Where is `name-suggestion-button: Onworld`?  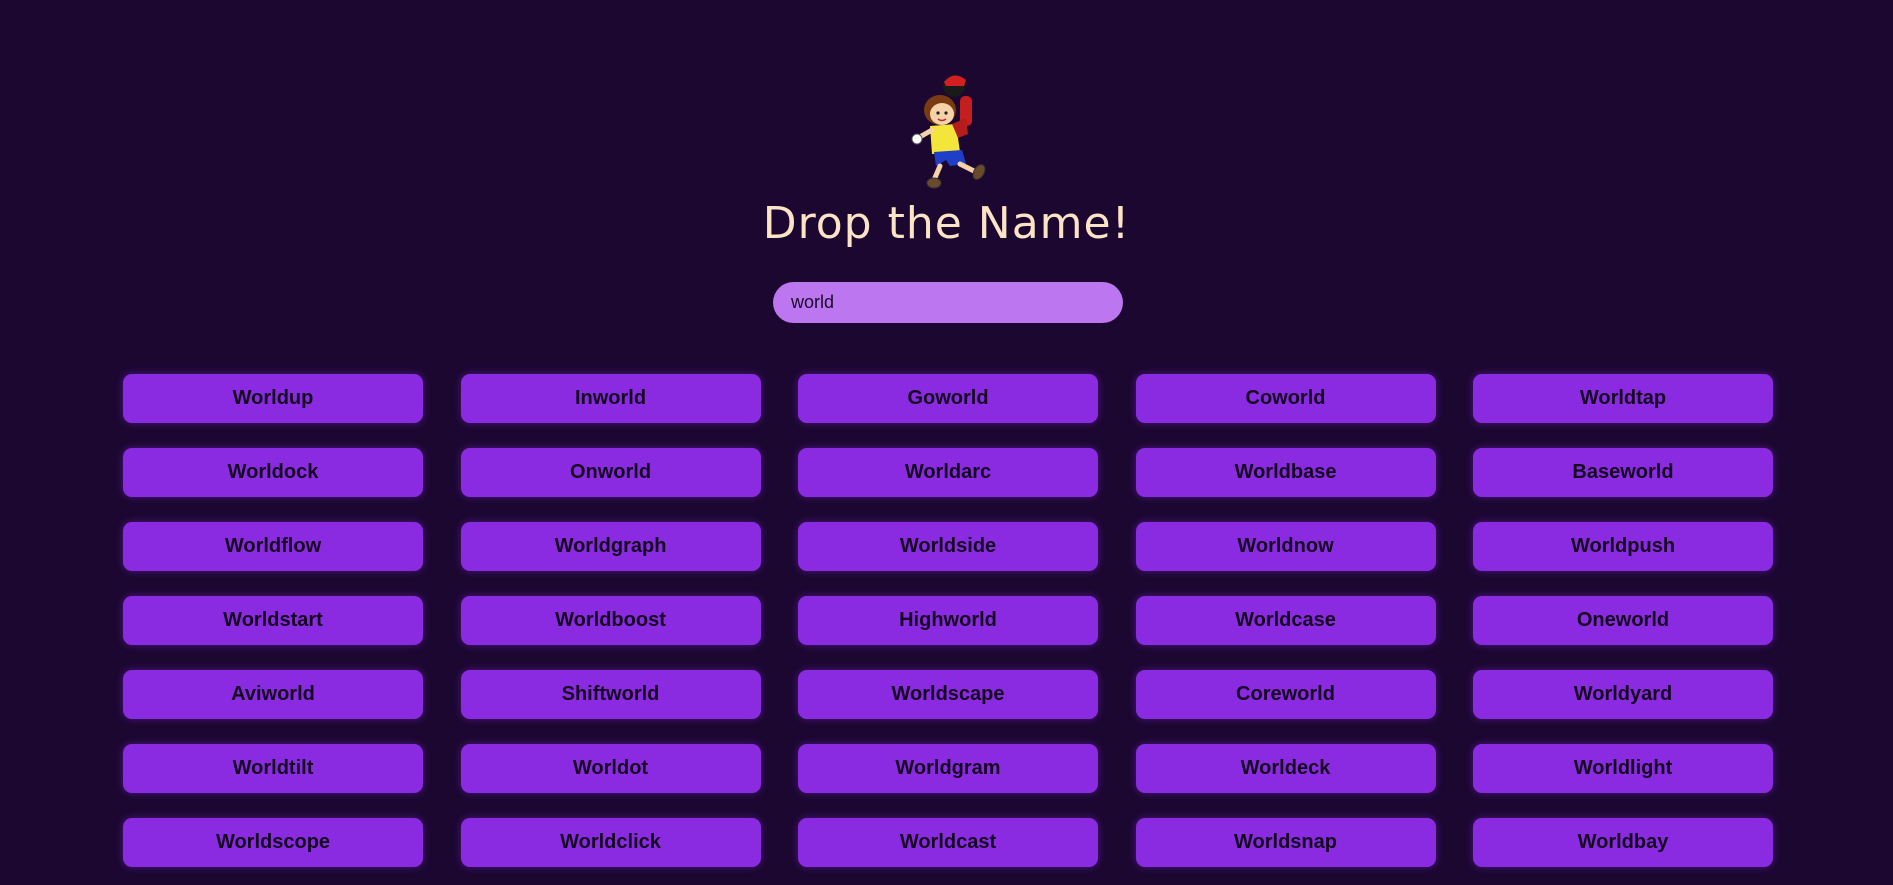 name-suggestion-button: Onworld is located at coordinates (610, 472).